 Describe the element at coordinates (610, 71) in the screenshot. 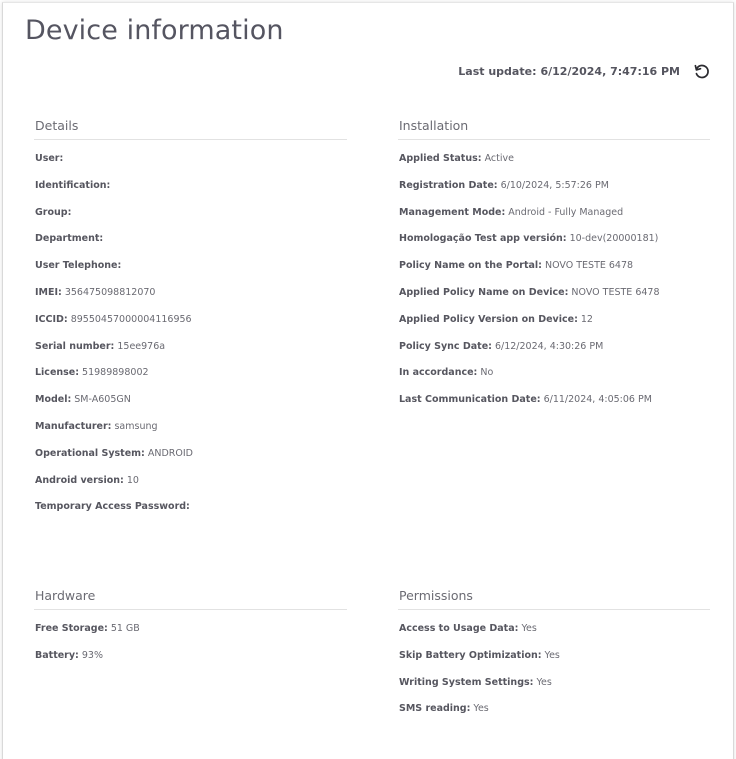

I see `last-update-value: 6/12/2024, 7:47:16 PM` at that location.